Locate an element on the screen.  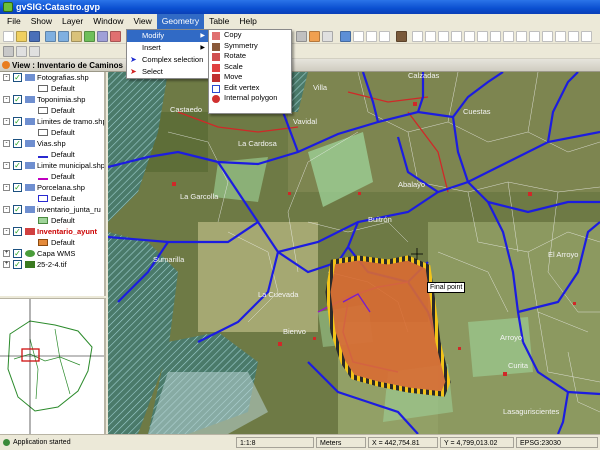
menu-item-insert: Insert ▶ is located at coordinates (168, 48).